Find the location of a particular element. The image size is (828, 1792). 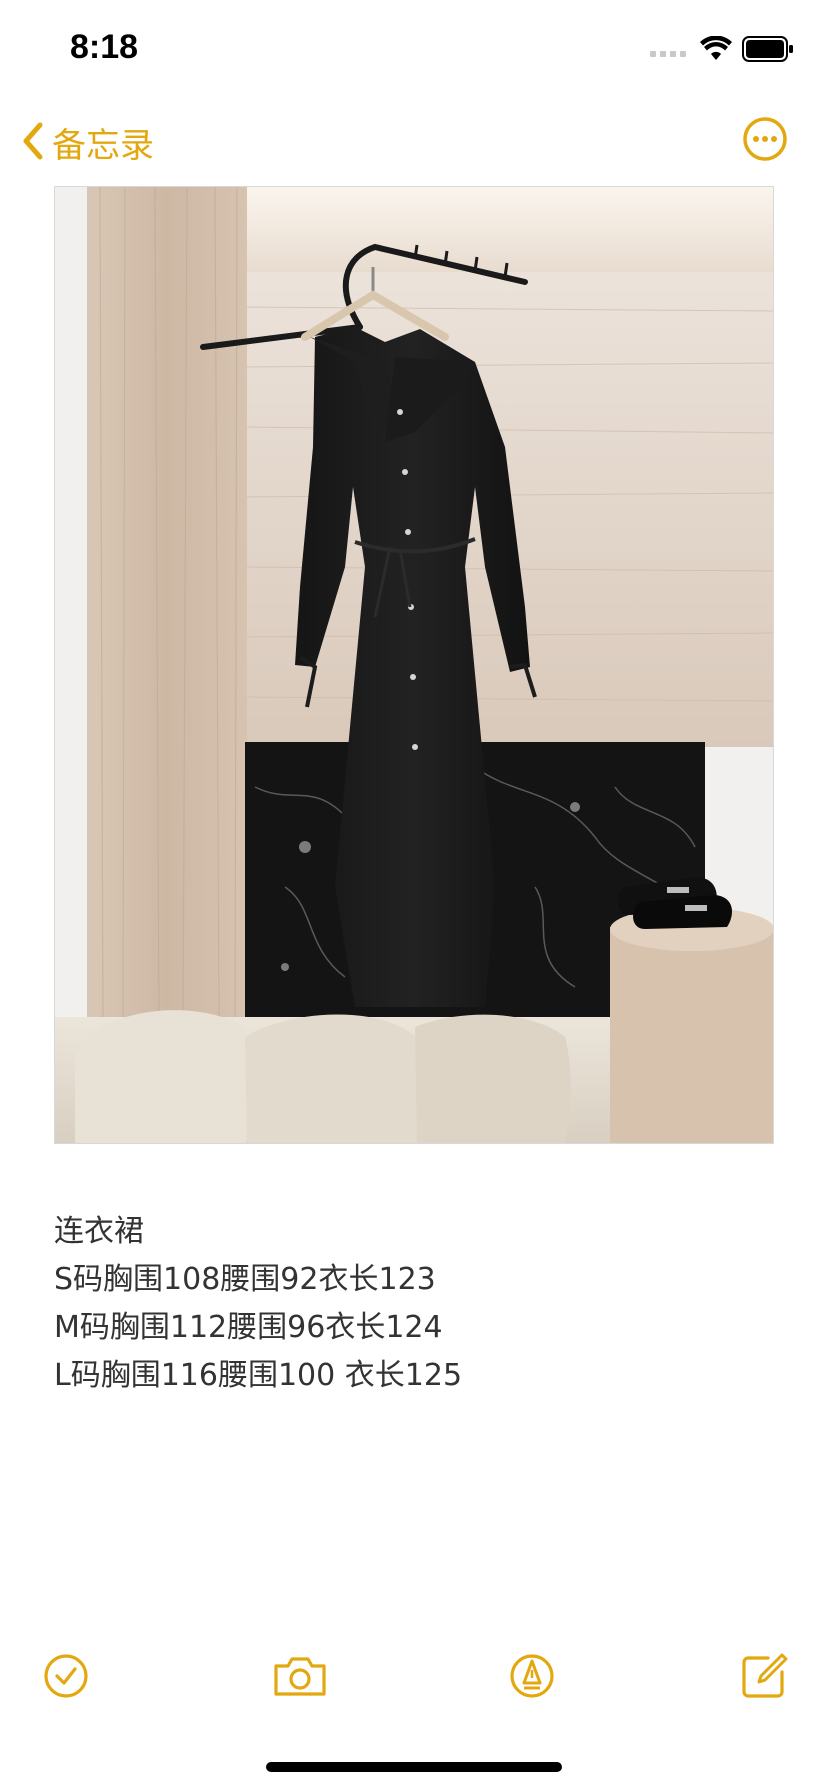

cellular-signal-icon is located at coordinates (670, 51).